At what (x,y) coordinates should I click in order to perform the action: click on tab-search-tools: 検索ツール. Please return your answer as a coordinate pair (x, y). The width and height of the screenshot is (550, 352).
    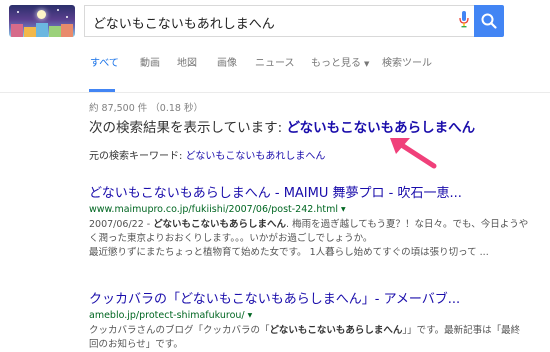
    Looking at the image, I should click on (407, 61).